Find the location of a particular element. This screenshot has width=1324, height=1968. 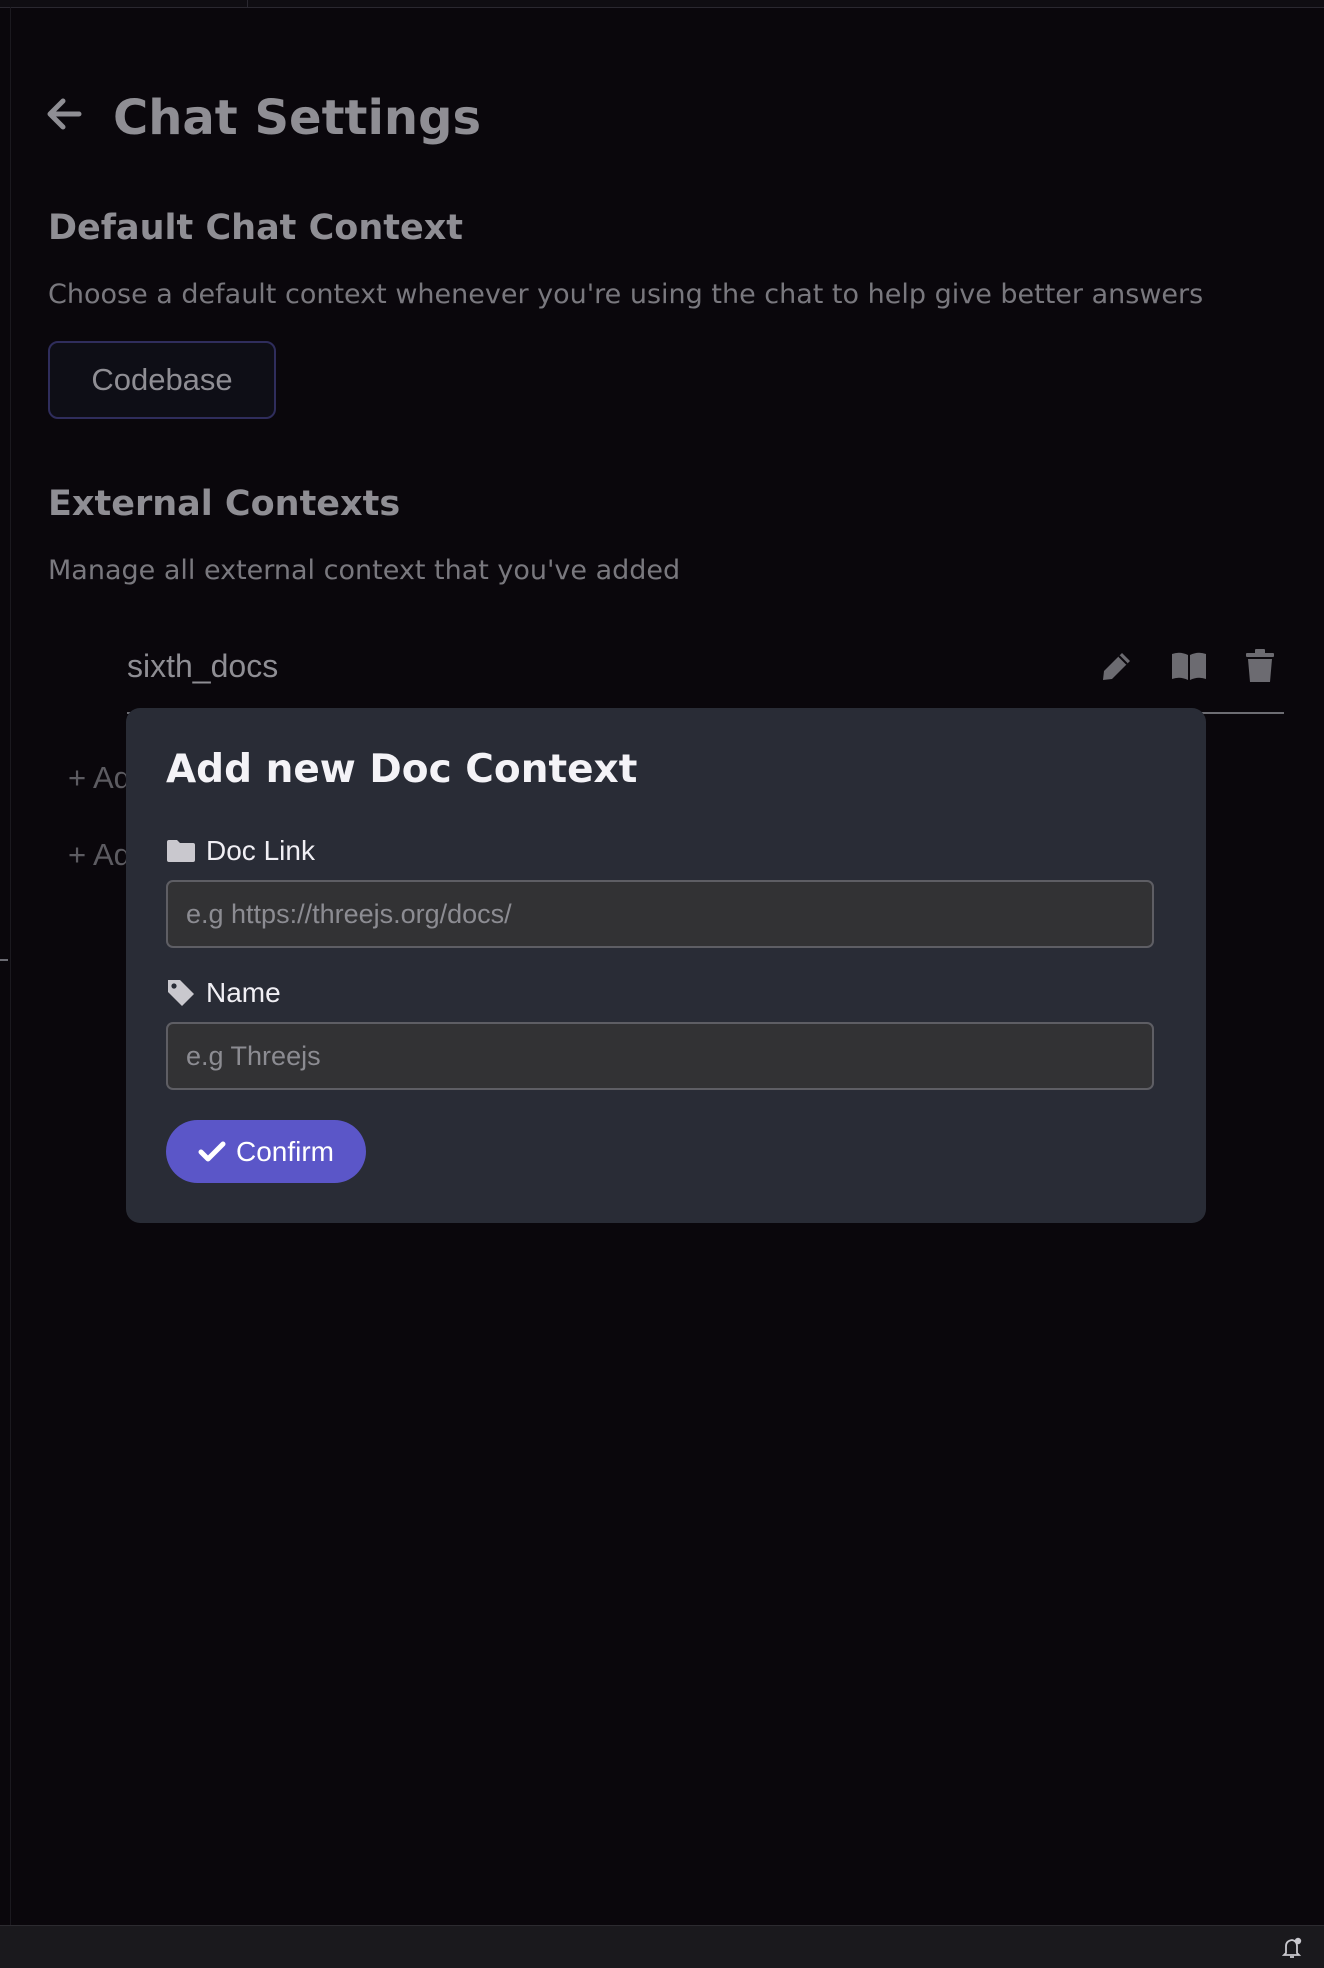

name-label: Name is located at coordinates (223, 993).